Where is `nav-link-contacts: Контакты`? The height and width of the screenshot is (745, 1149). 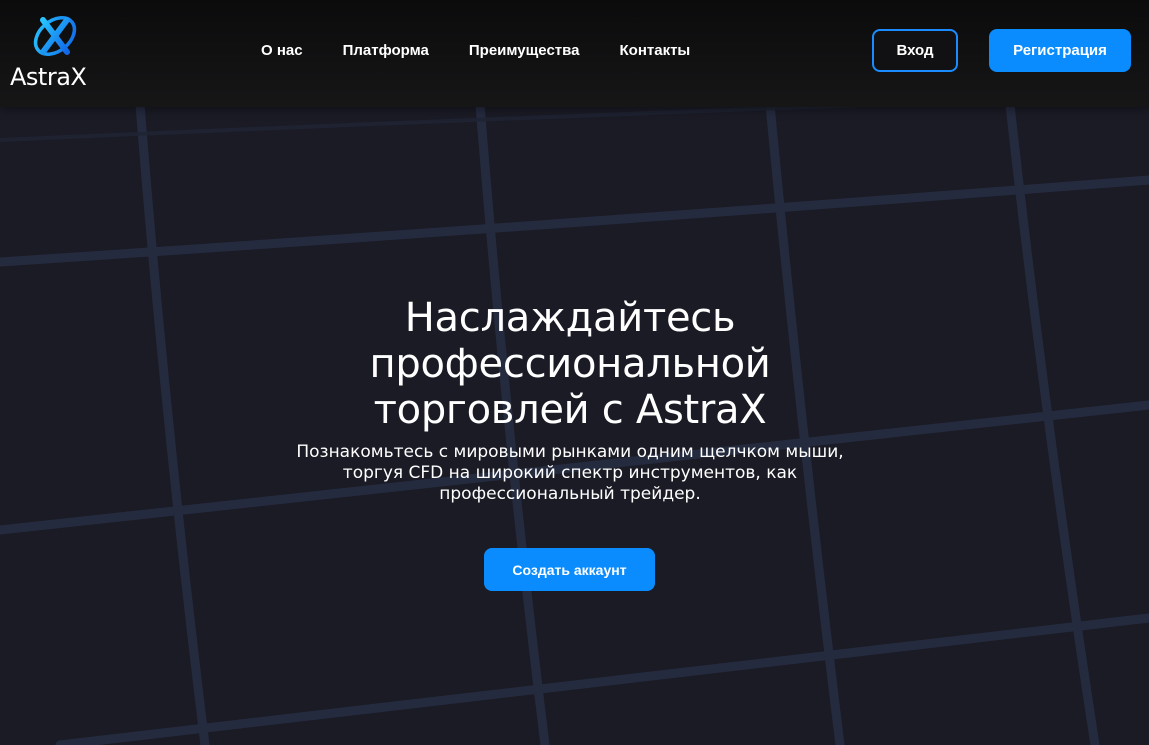 nav-link-contacts: Контакты is located at coordinates (655, 51).